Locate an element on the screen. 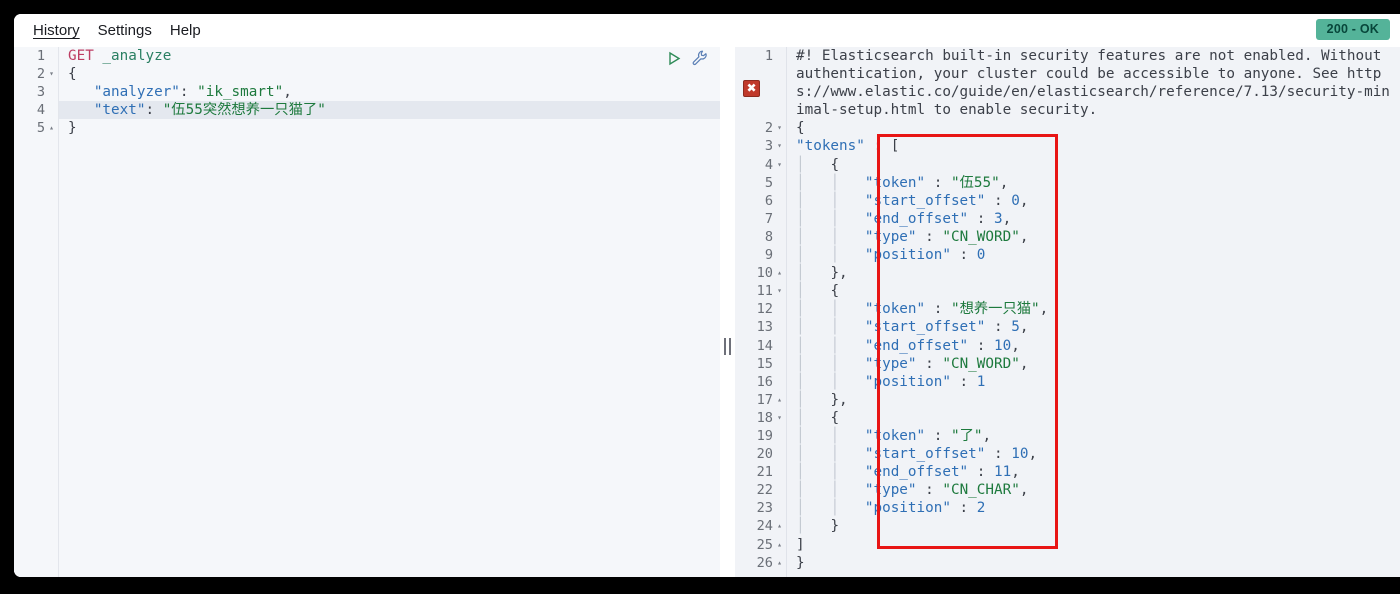 The height and width of the screenshot is (594, 1400). json-key: "end_offset" is located at coordinates (916, 472).